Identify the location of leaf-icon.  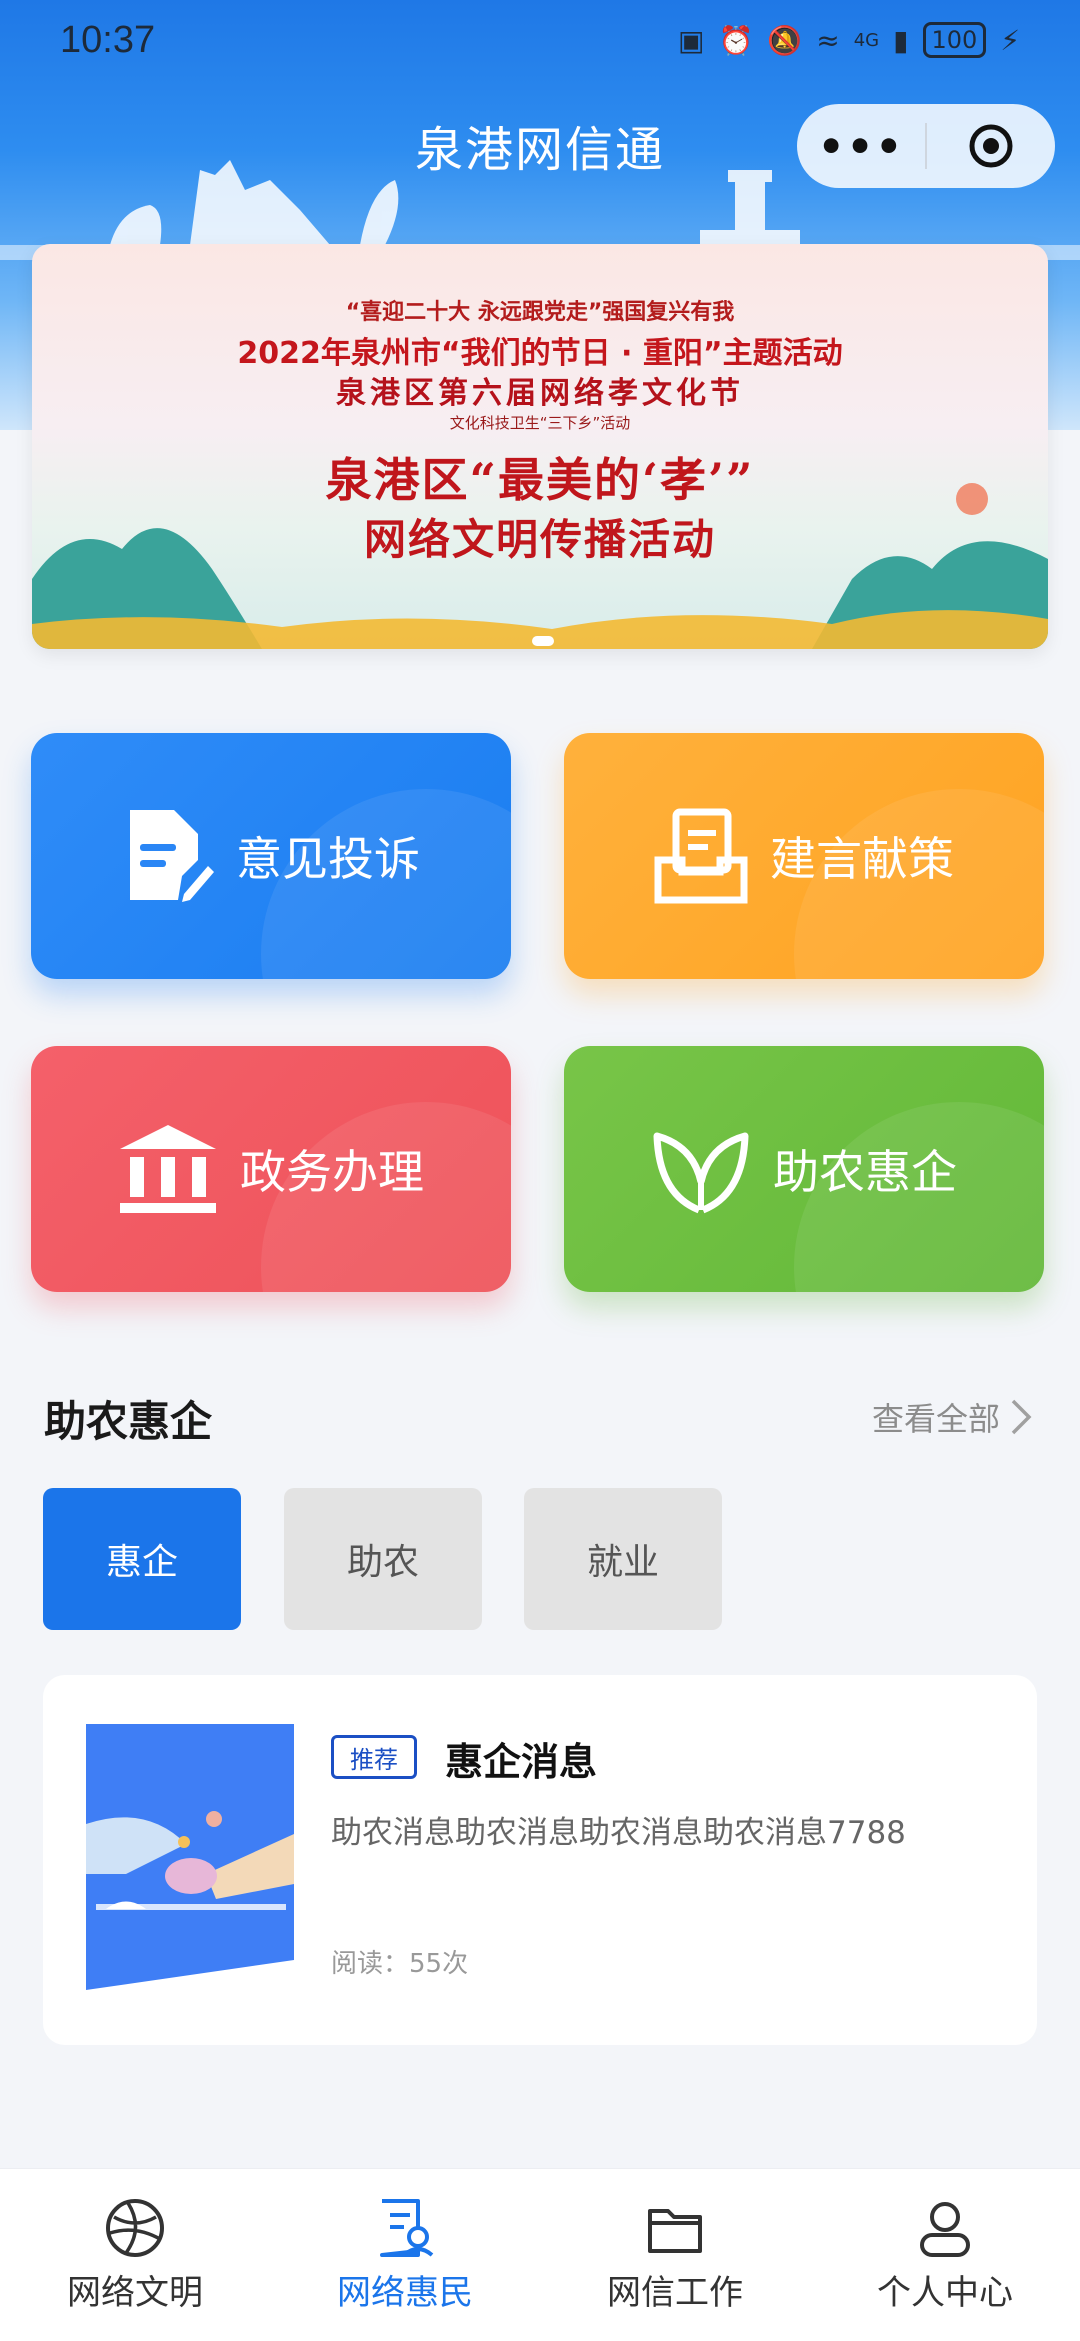
(701, 1173).